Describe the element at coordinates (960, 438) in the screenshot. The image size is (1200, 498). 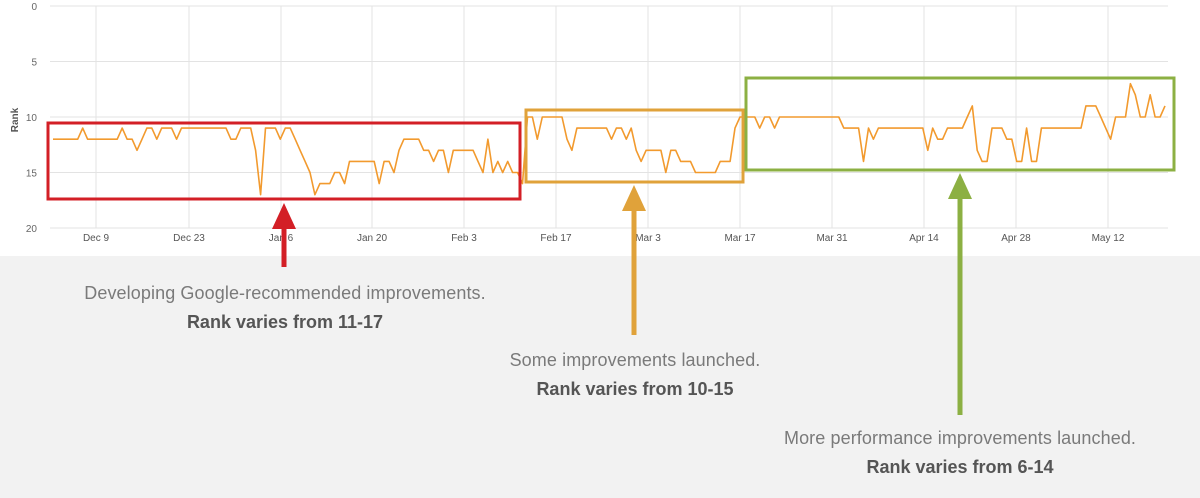
I see `annotation-3-desc: More performance improvements launched.` at that location.